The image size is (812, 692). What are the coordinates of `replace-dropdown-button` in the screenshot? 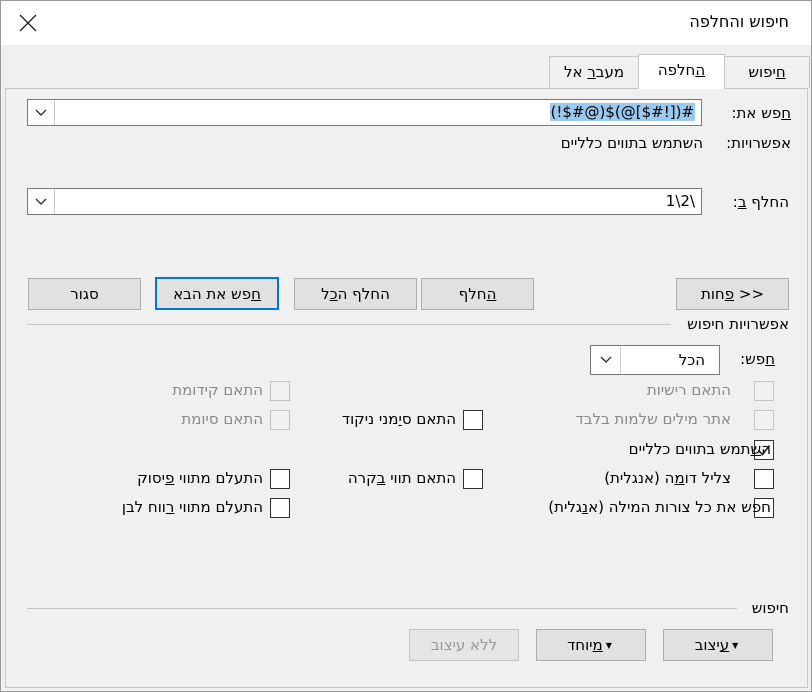 It's located at (41, 201).